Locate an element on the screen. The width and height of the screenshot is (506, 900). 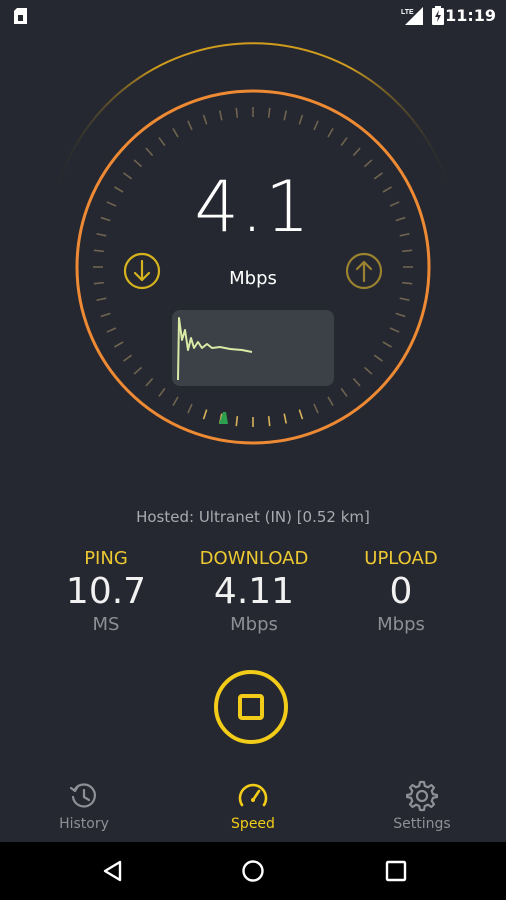
system-navigation-bar is located at coordinates (253, 871).